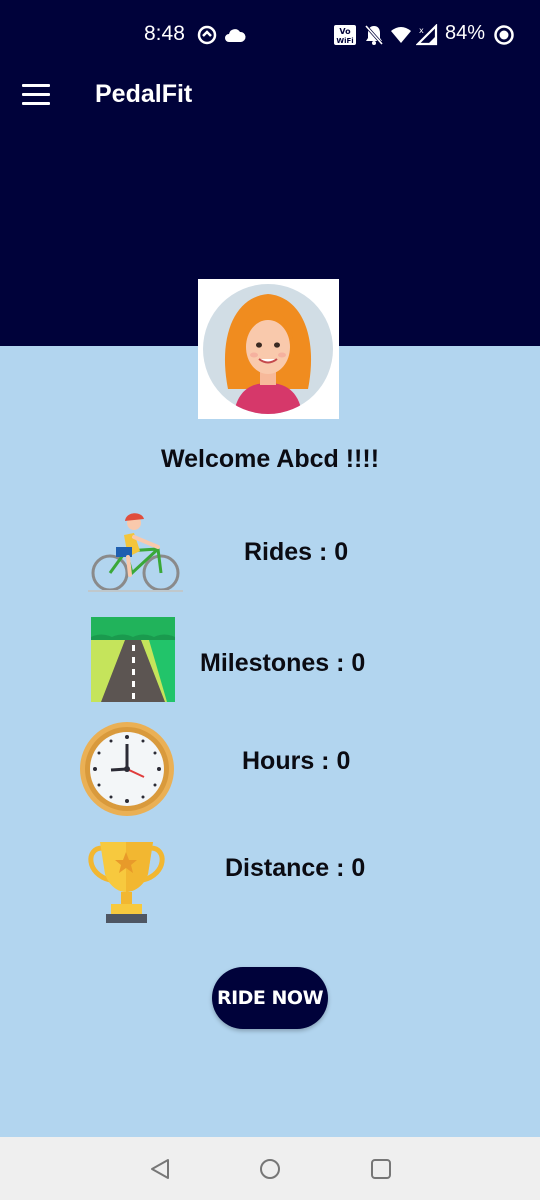 The width and height of the screenshot is (540, 1200). What do you see at coordinates (144, 94) in the screenshot?
I see `app-title: PedalFit` at bounding box center [144, 94].